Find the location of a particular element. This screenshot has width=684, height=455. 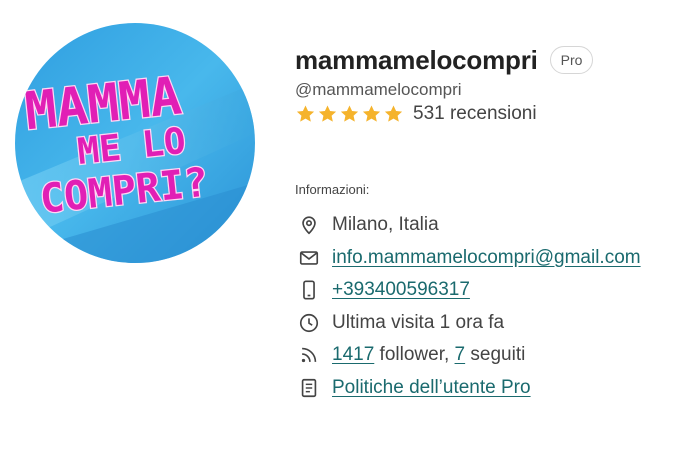

info-location: Milano, Italia is located at coordinates (487, 225).